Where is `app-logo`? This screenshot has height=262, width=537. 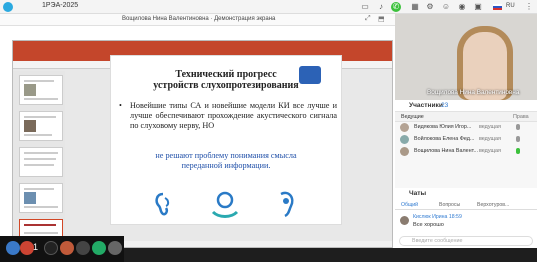
app-logo is located at coordinates (8, 7).